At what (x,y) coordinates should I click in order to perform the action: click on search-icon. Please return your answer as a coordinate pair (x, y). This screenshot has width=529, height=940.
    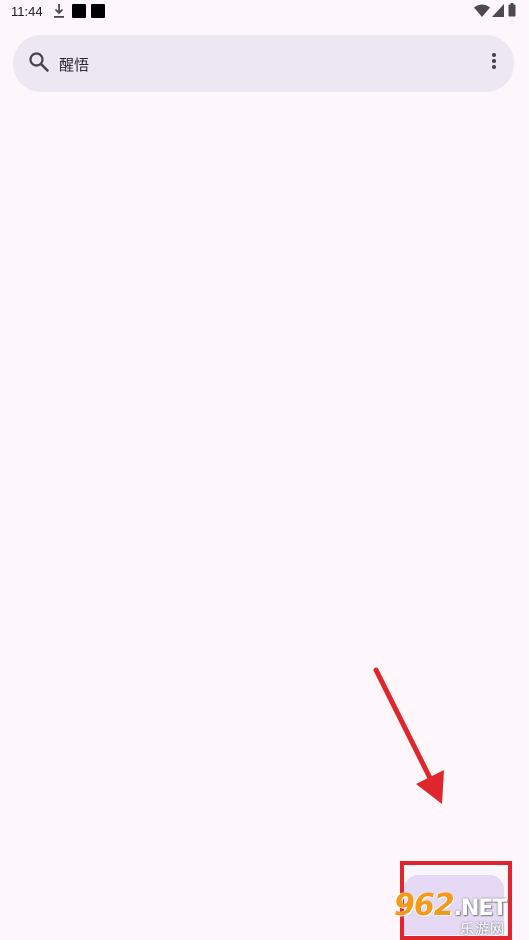
    Looking at the image, I should click on (39, 62).